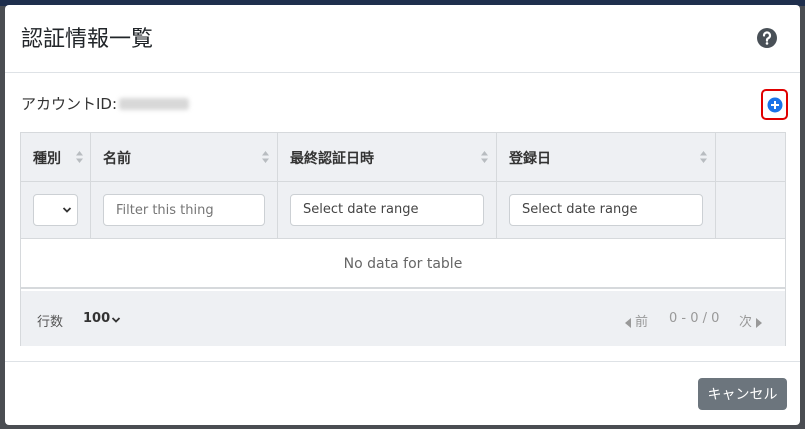 The image size is (805, 429). I want to click on filter-cell-registered: Select date range, so click(606, 210).